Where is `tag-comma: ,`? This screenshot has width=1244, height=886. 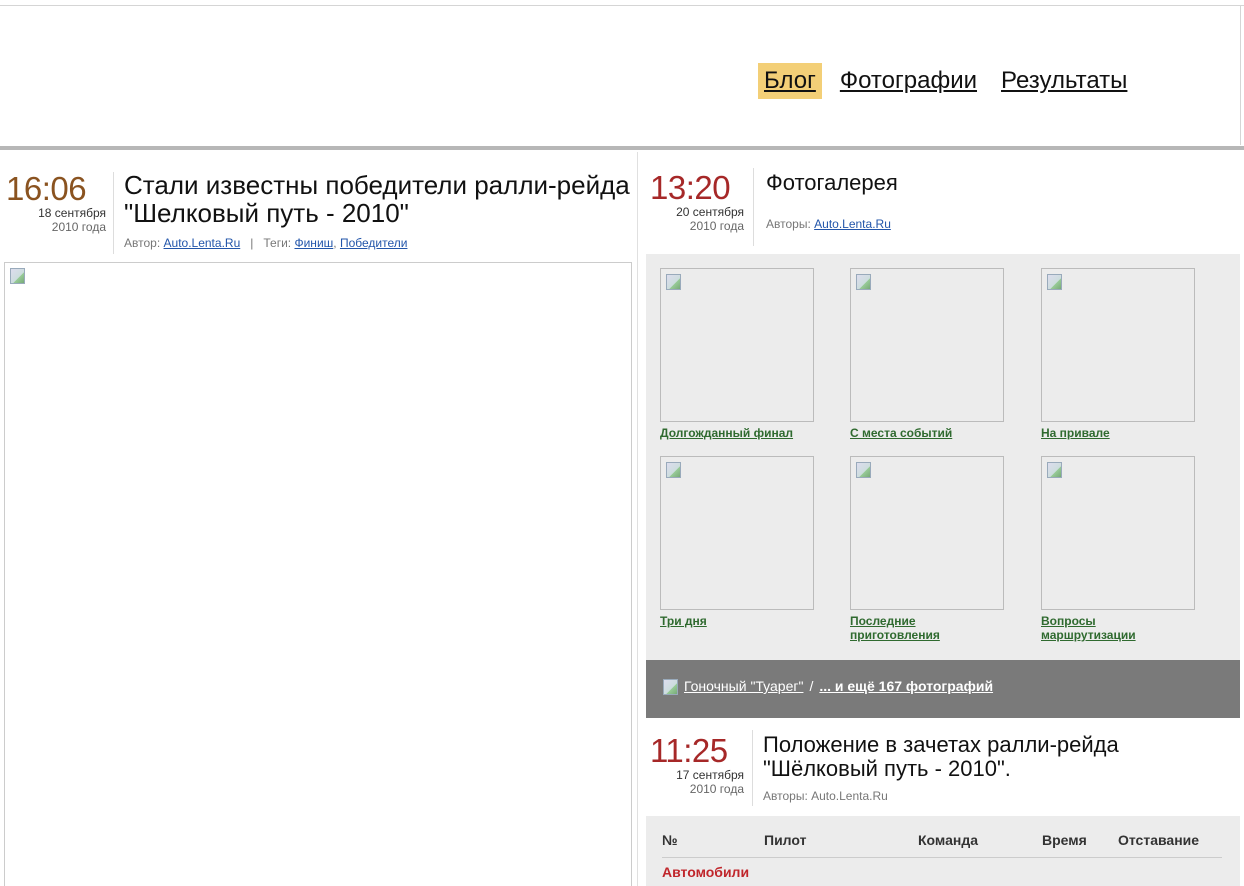 tag-comma: , is located at coordinates (336, 243).